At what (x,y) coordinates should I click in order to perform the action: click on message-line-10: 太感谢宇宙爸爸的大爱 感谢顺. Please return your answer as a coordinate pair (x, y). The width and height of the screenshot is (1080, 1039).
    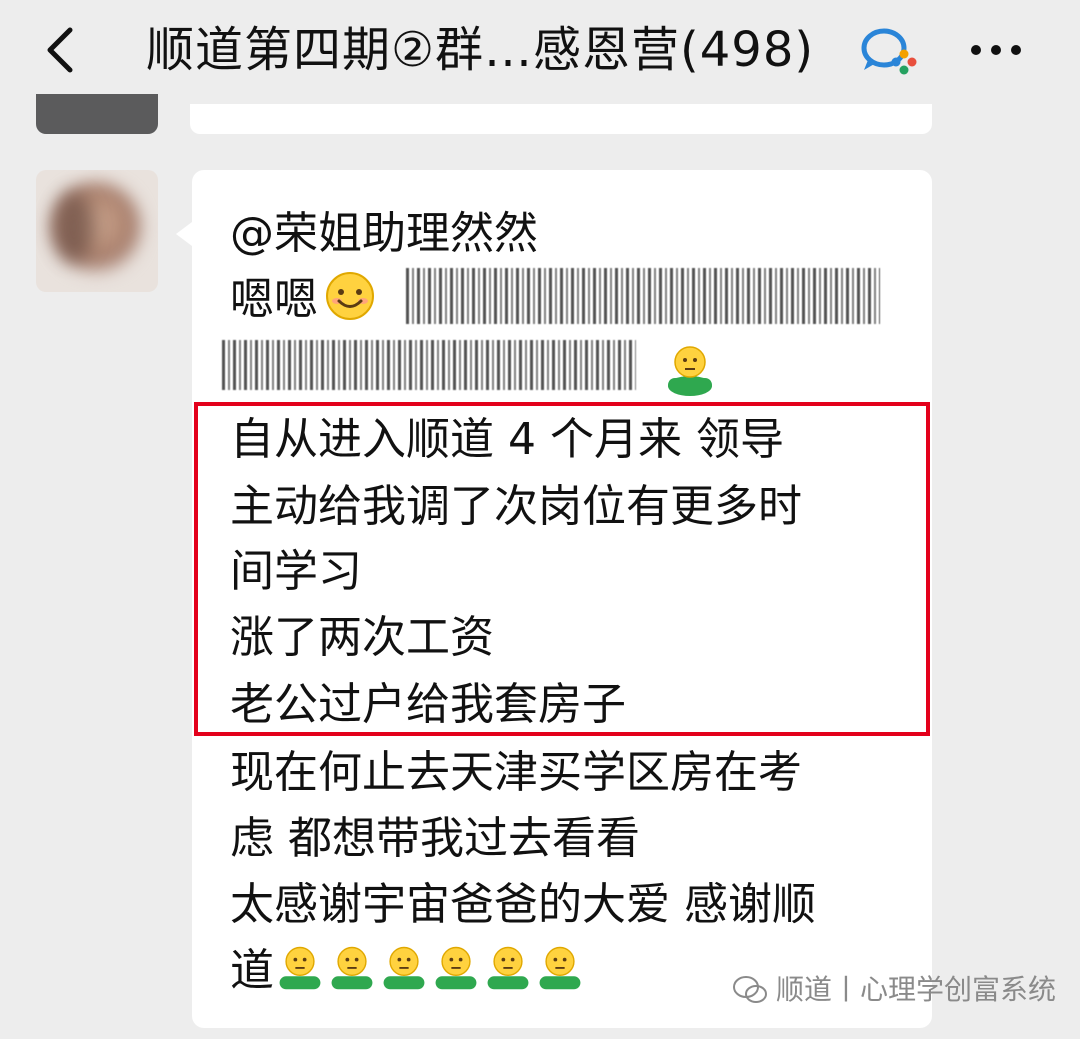
    Looking at the image, I should click on (523, 904).